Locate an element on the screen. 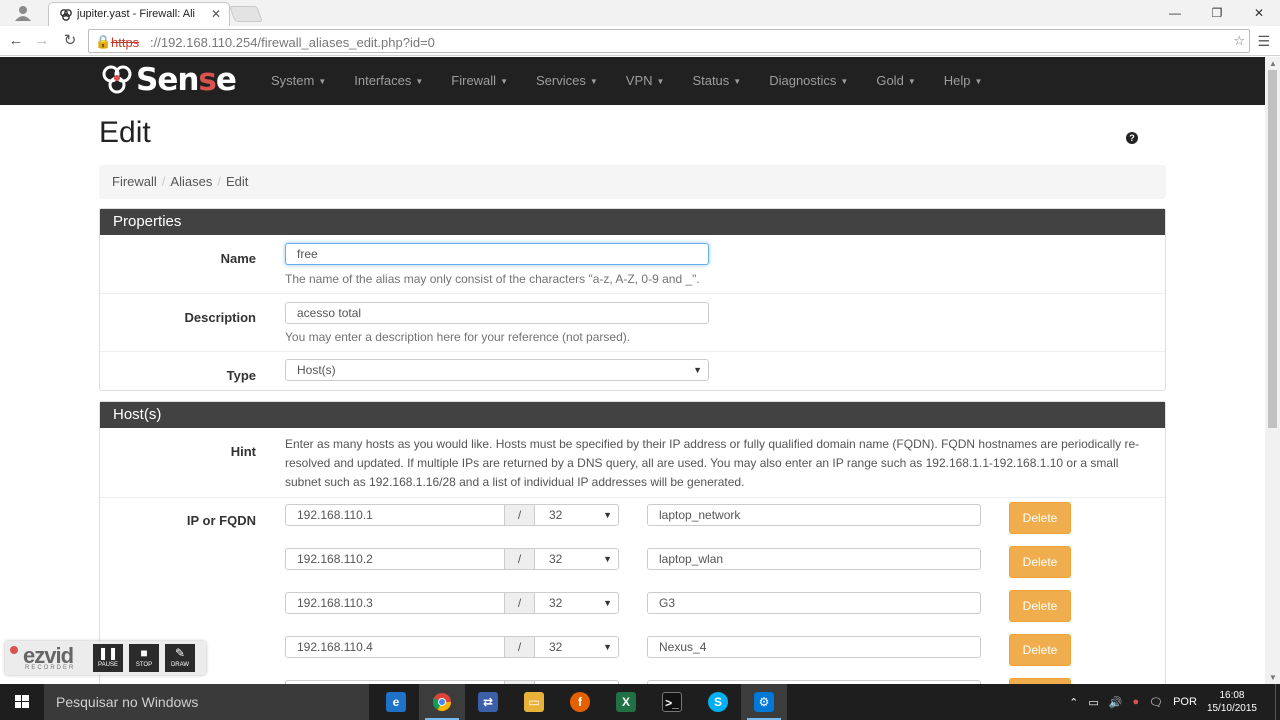 The width and height of the screenshot is (1280, 720). stop-button: ■ STOP is located at coordinates (144, 658).